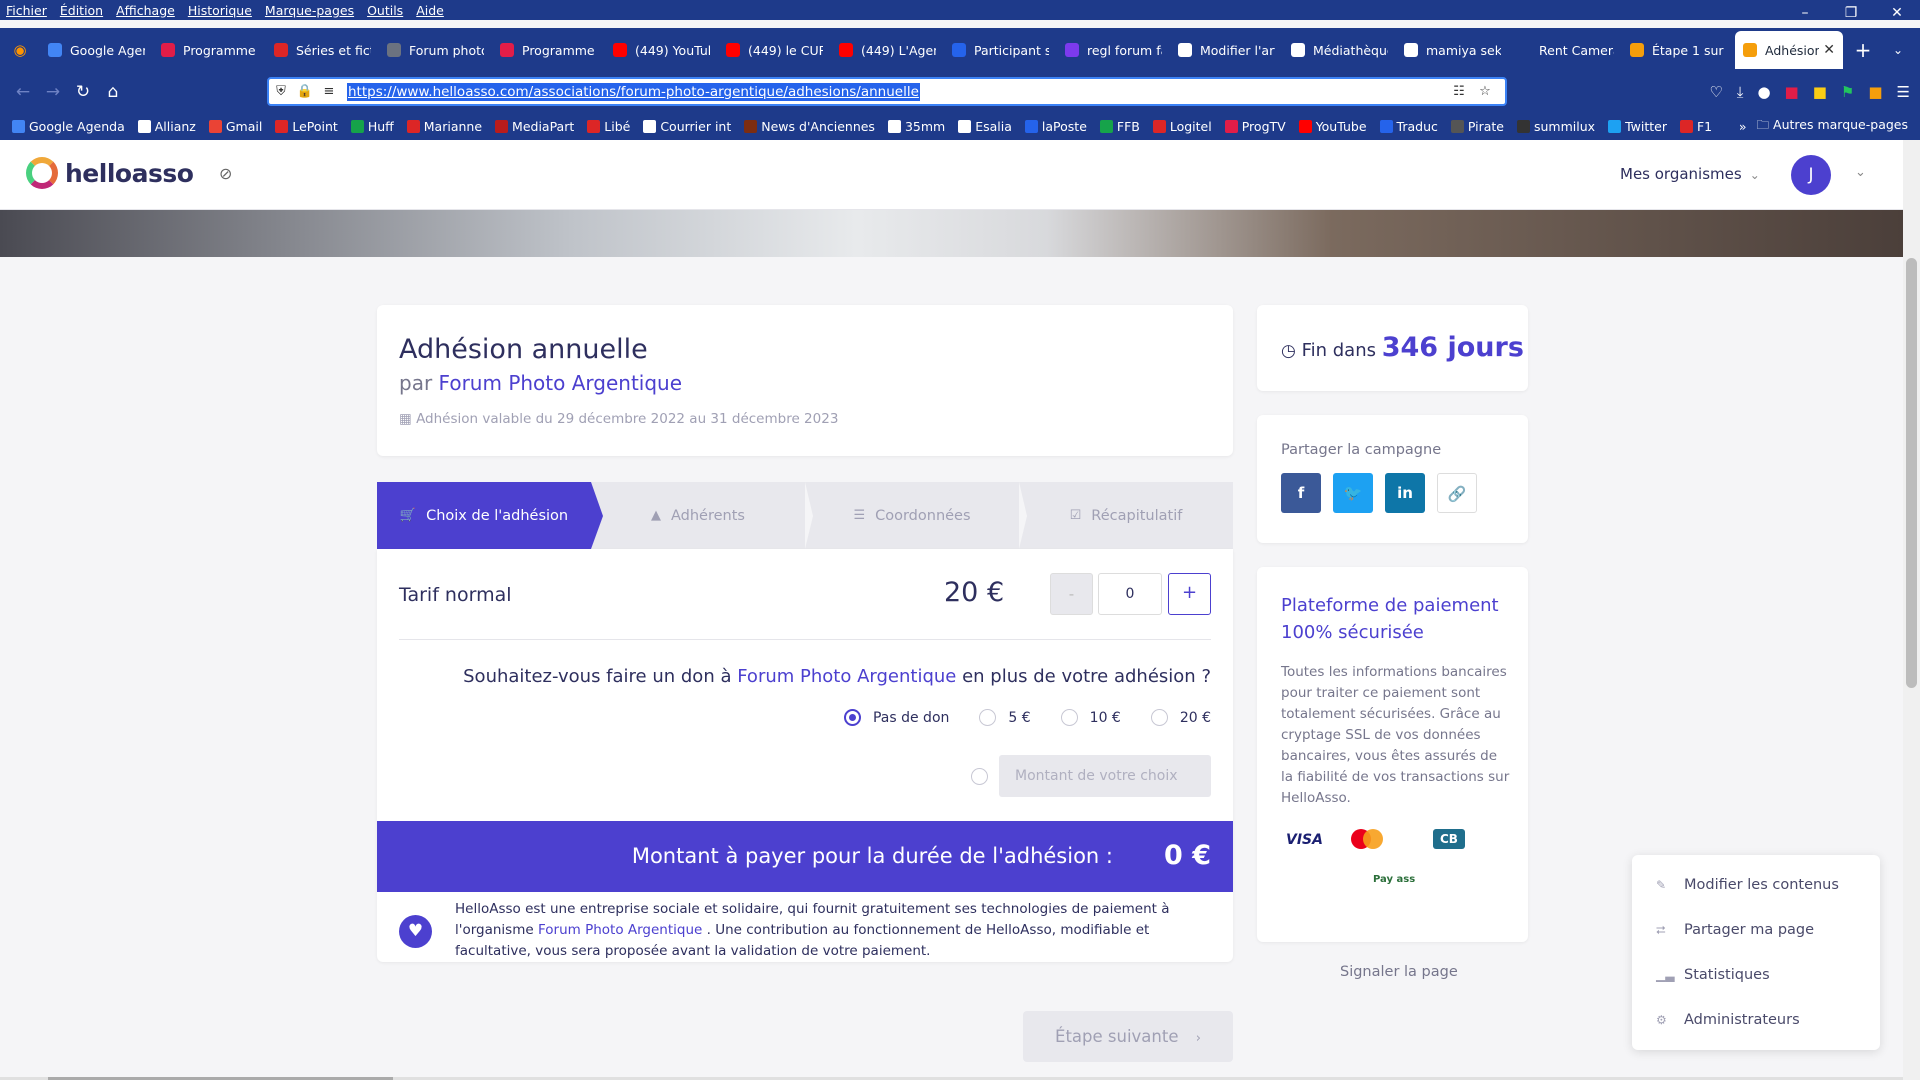 The height and width of the screenshot is (1080, 1920). Describe the element at coordinates (1000, 50) in the screenshot. I see `browser-tab: Participant s` at that location.